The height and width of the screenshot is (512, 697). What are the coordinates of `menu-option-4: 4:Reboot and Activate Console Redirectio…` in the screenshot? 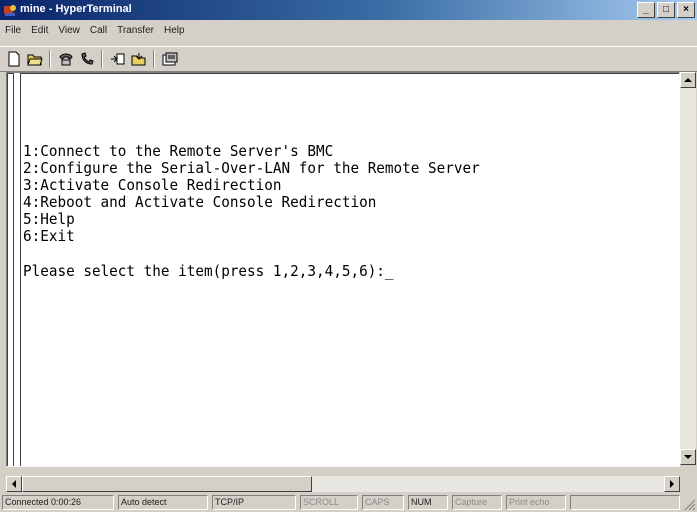 It's located at (200, 202).